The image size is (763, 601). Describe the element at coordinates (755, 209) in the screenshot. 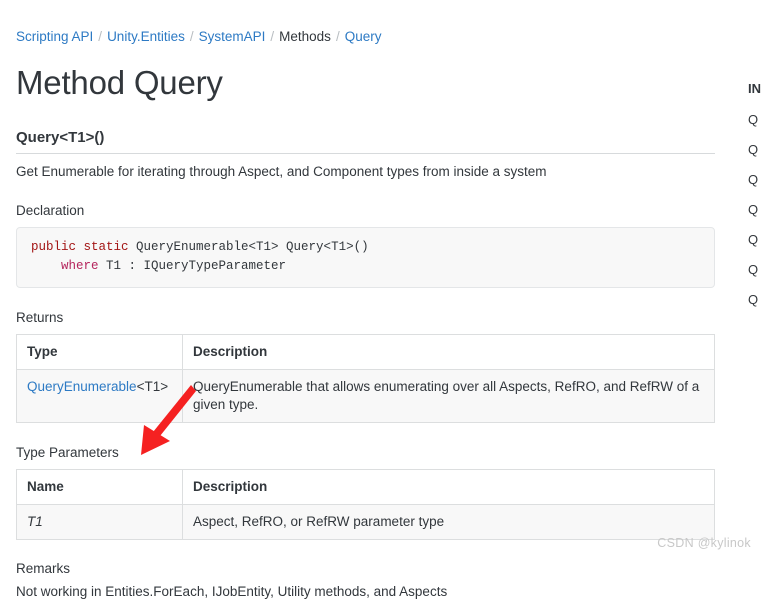

I see `sidebar-item-3: Q` at that location.